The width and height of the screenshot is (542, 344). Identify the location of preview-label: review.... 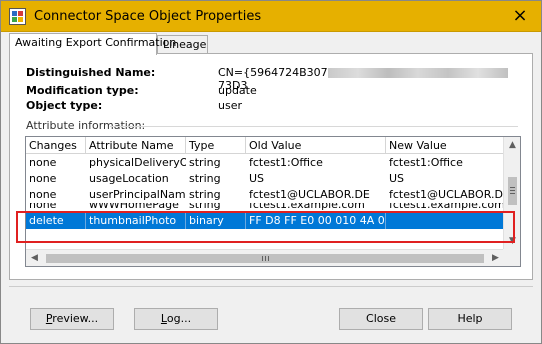
(75, 318).